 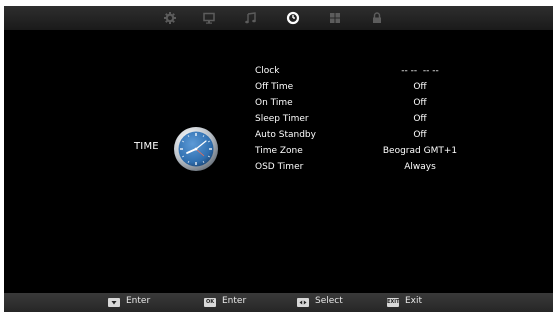 I want to click on exit-key-icon: EXIT, so click(x=393, y=302).